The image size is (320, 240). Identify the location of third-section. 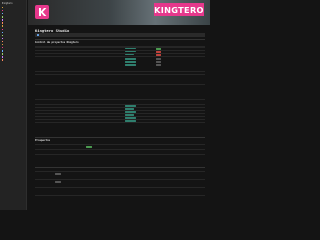
(120, 187).